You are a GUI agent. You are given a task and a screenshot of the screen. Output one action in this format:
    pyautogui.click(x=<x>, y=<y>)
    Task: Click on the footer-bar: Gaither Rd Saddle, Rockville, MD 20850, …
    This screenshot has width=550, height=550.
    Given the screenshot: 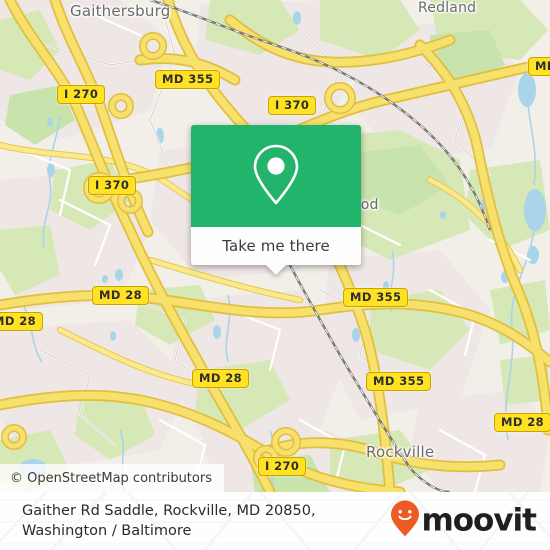 What is the action you would take?
    pyautogui.click(x=275, y=521)
    